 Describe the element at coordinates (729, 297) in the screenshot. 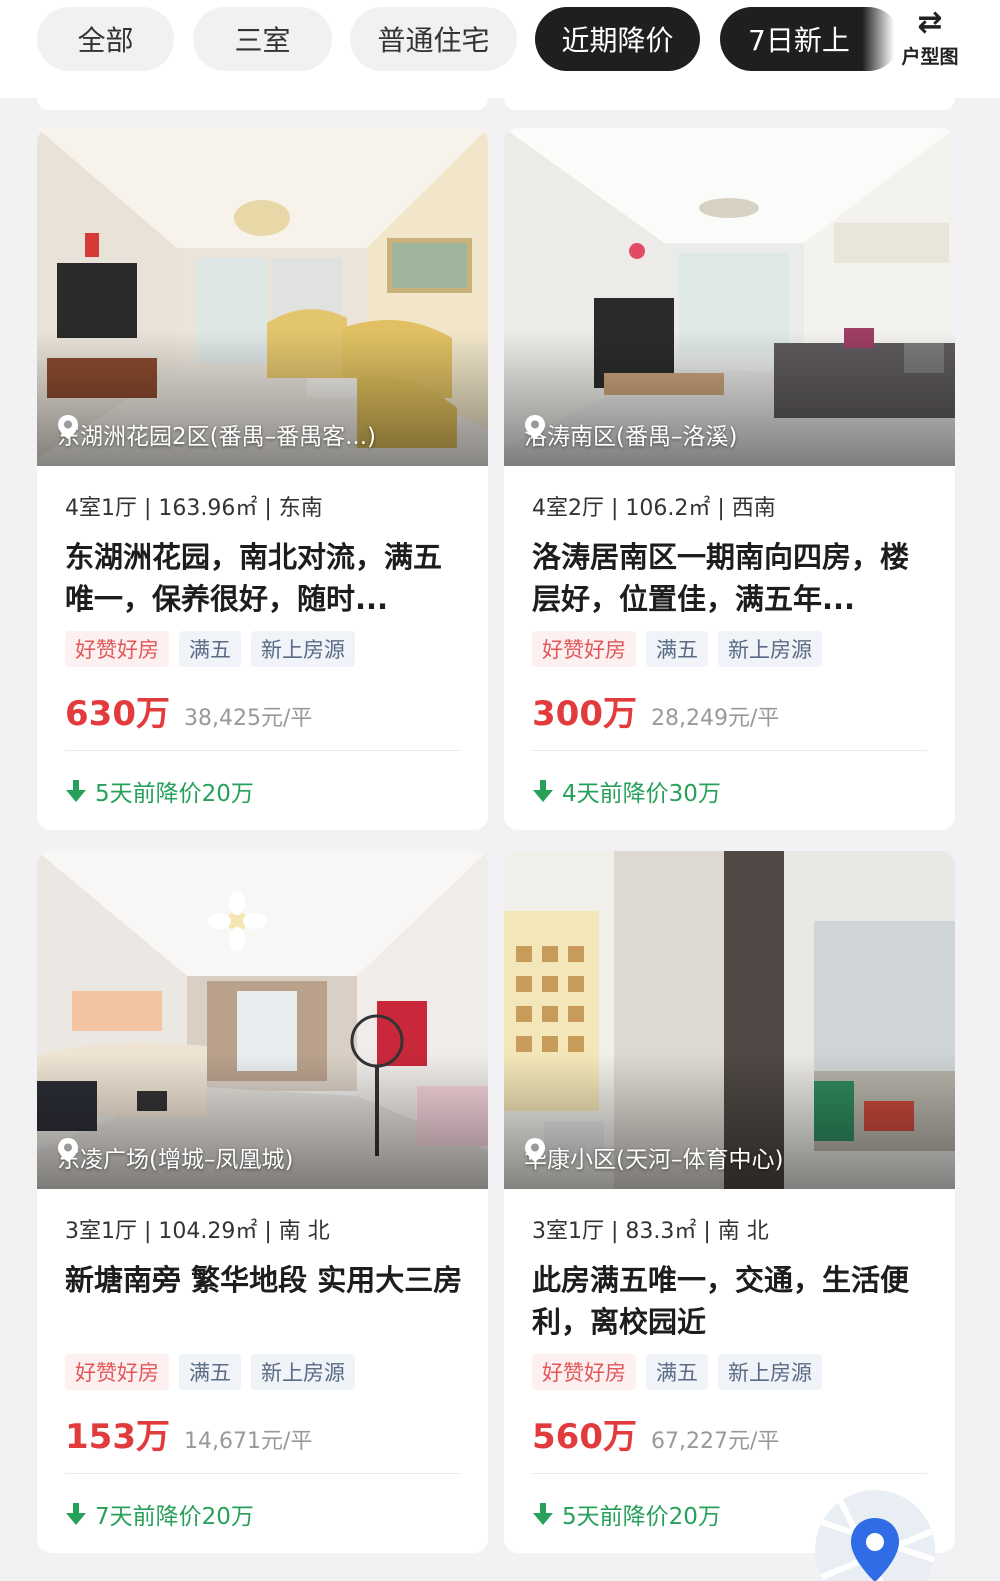

I see `listing-photo: 洛涛南区(番禺–洛溪)` at that location.